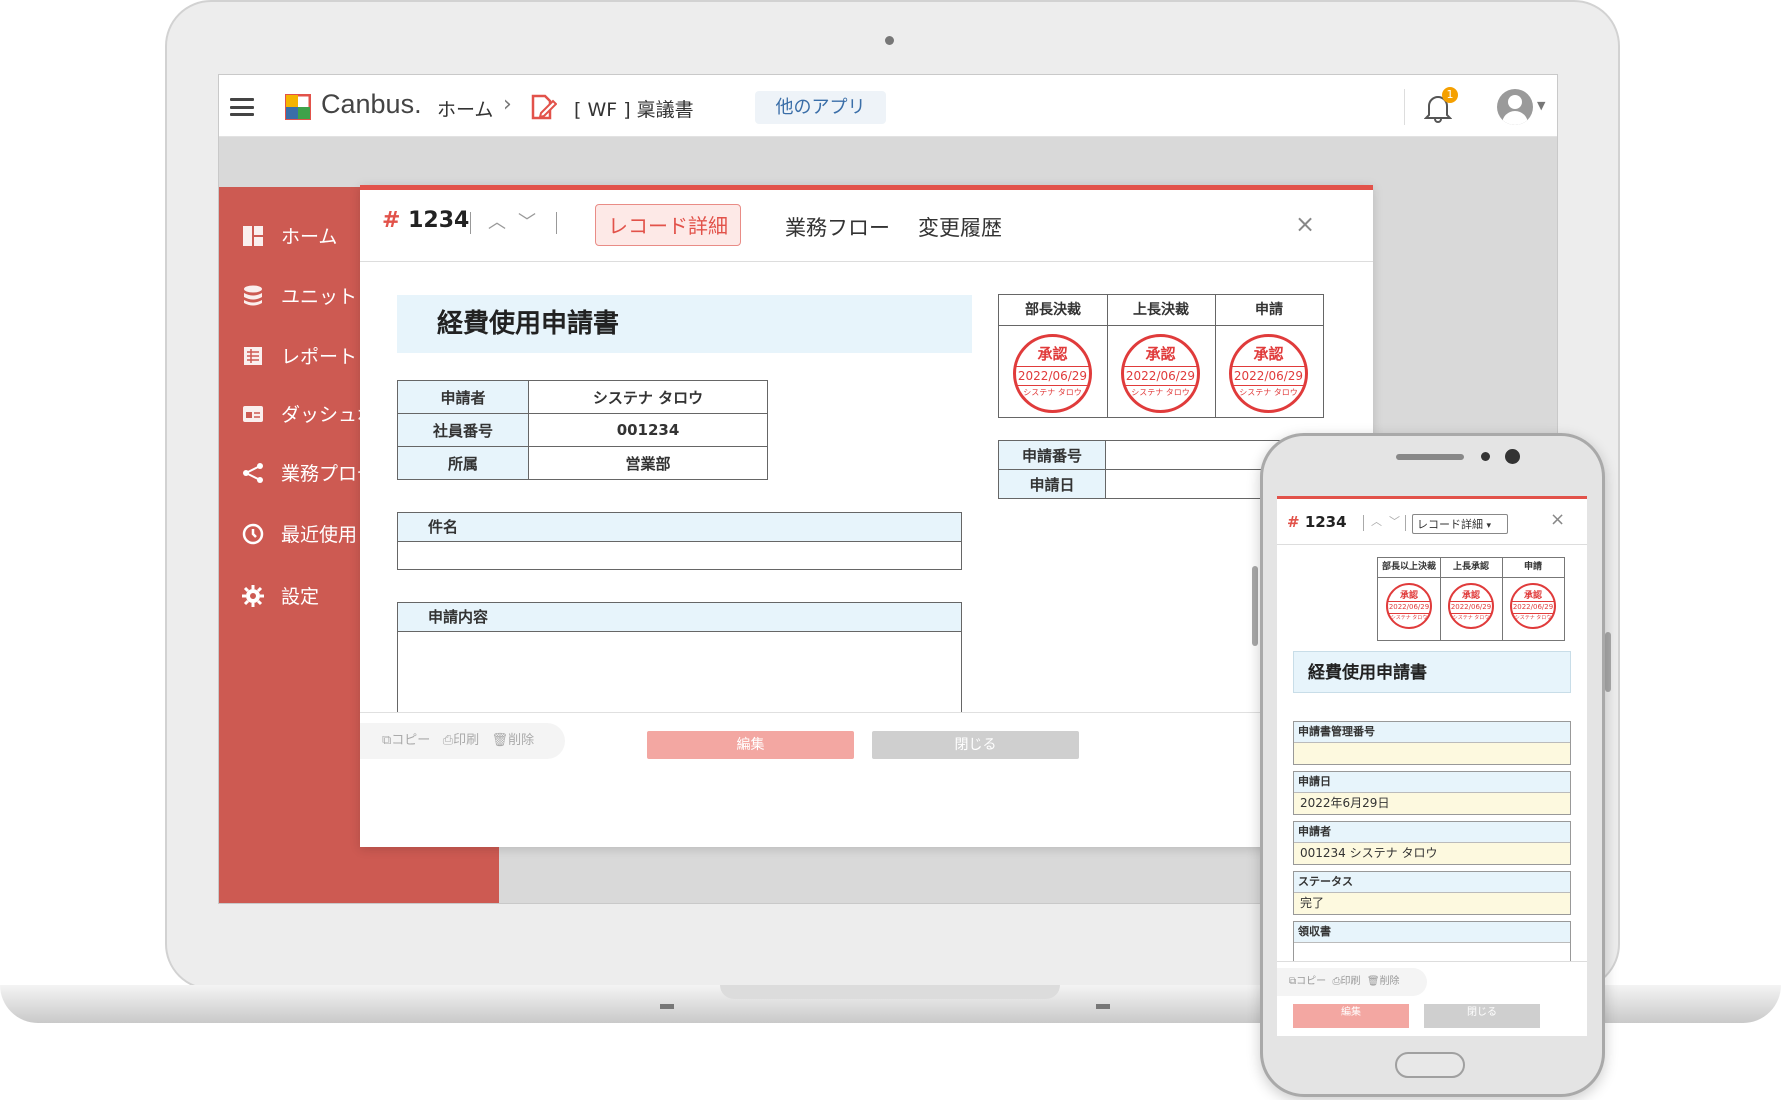 The image size is (1781, 1100). I want to click on table-row: 所属 営業部, so click(582, 463).